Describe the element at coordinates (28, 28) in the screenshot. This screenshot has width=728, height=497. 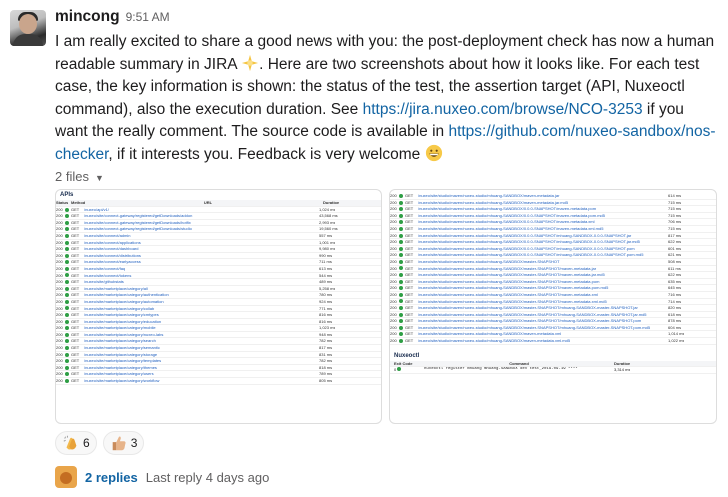
I see `author-avatar` at that location.